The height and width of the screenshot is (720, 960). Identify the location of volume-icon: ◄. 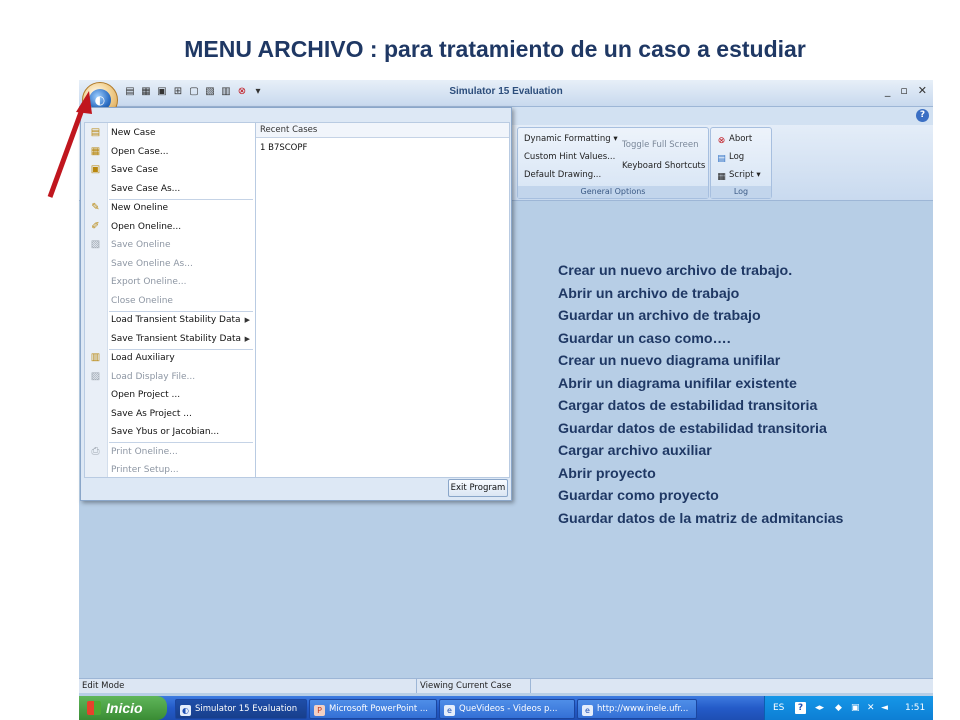
(884, 708).